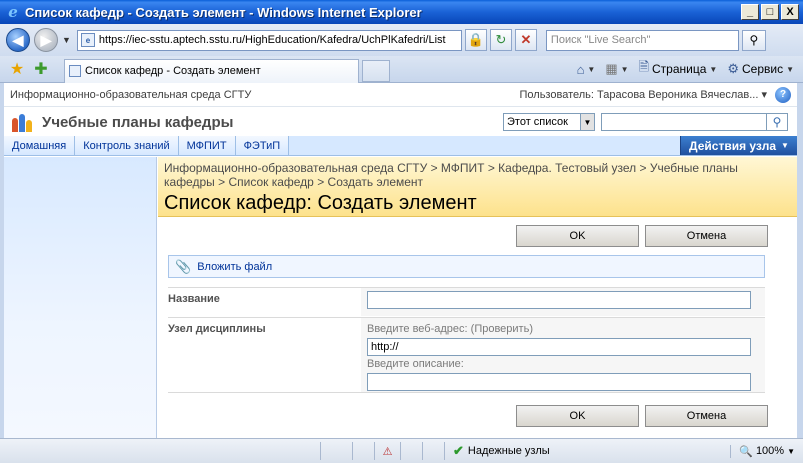 This screenshot has width=803, height=463. Describe the element at coordinates (502, 329) in the screenshot. I see `check-url-link: (Проверить)` at that location.